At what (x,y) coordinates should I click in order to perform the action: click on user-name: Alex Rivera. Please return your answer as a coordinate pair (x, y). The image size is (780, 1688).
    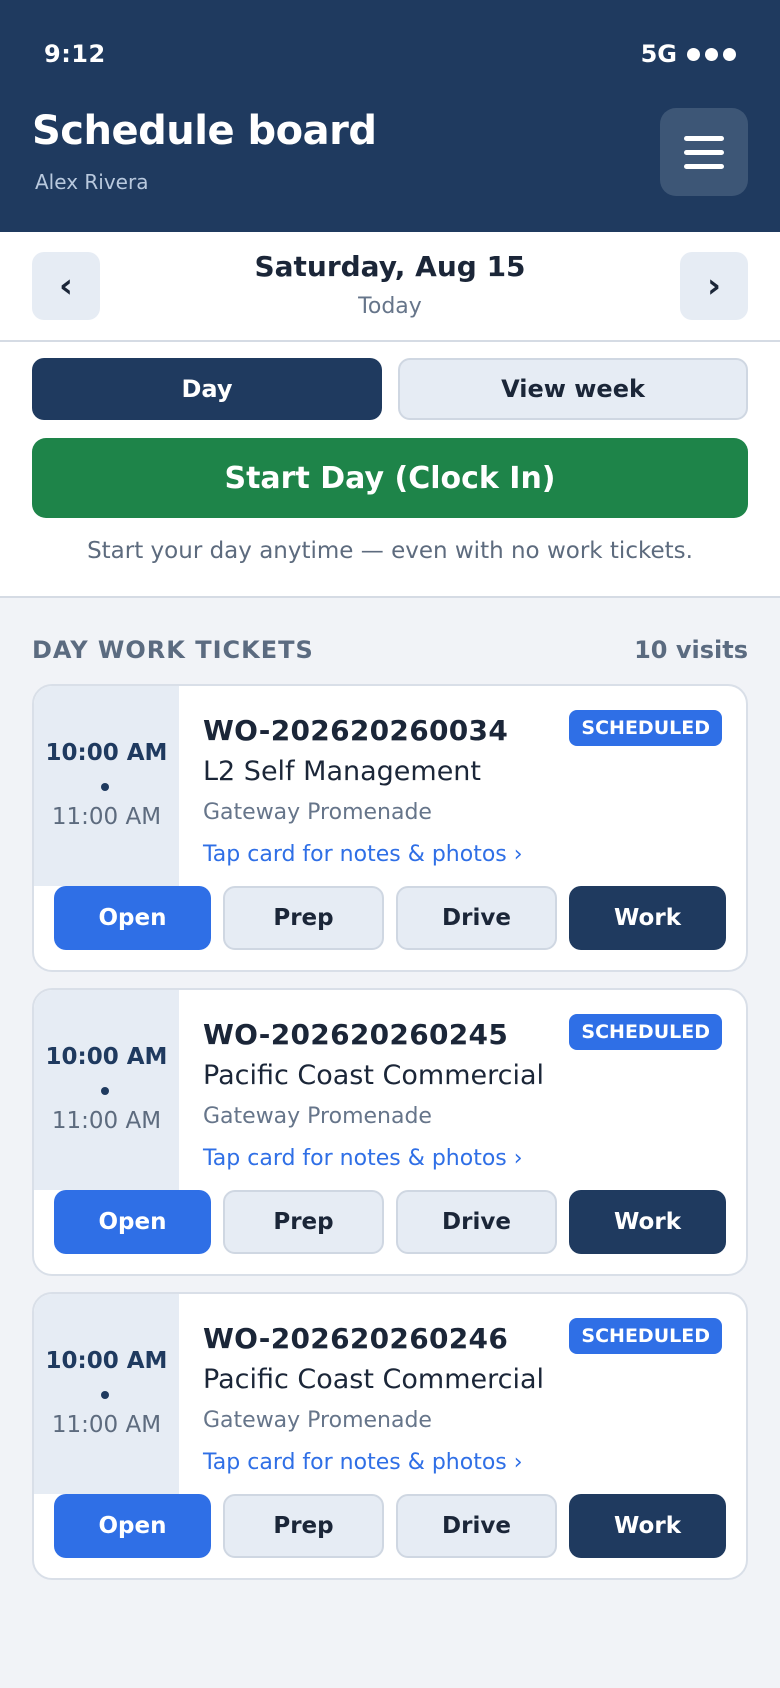
    Looking at the image, I should click on (92, 182).